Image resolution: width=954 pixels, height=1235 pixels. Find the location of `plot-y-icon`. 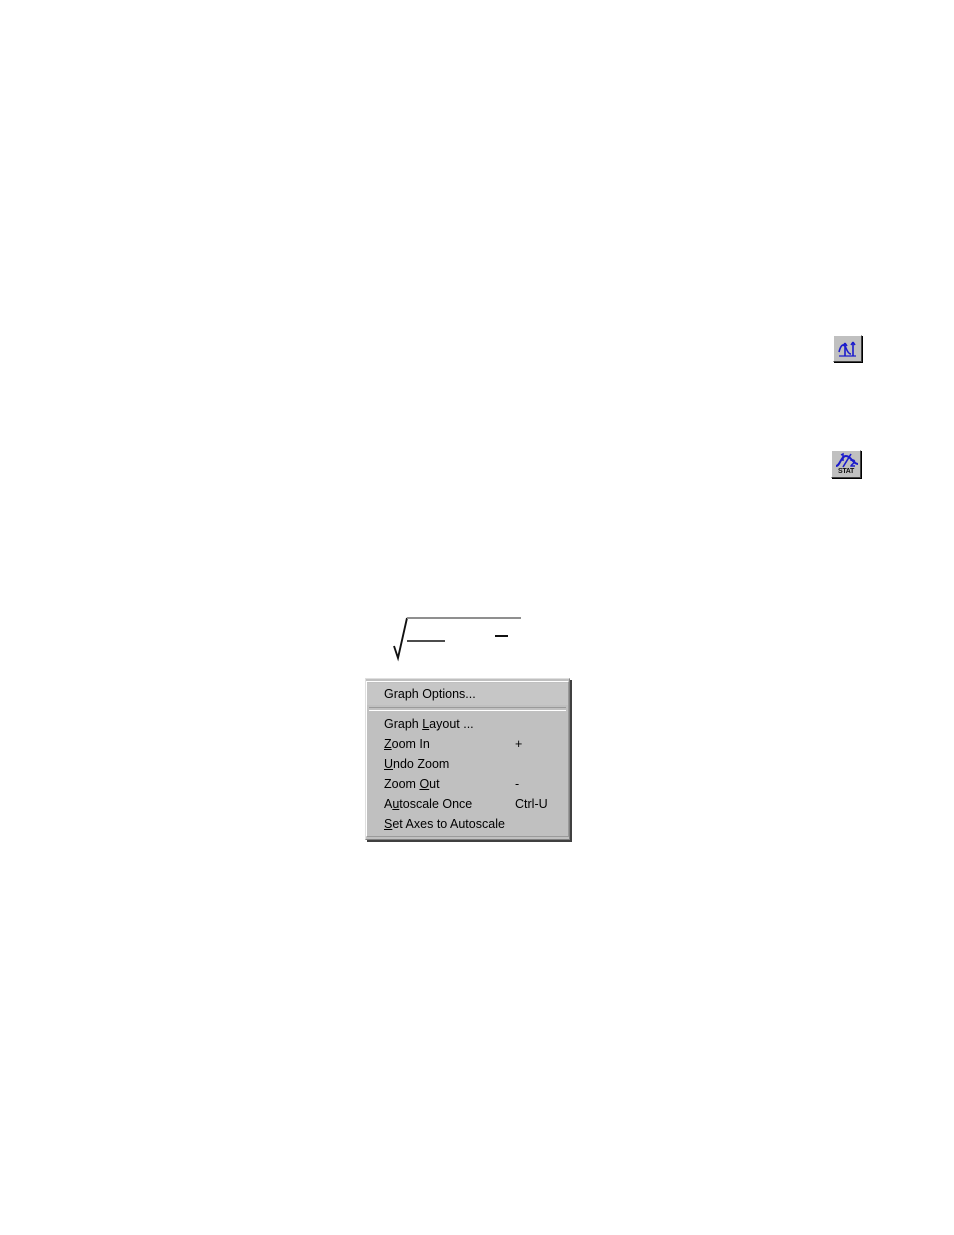

plot-y-icon is located at coordinates (847, 348).